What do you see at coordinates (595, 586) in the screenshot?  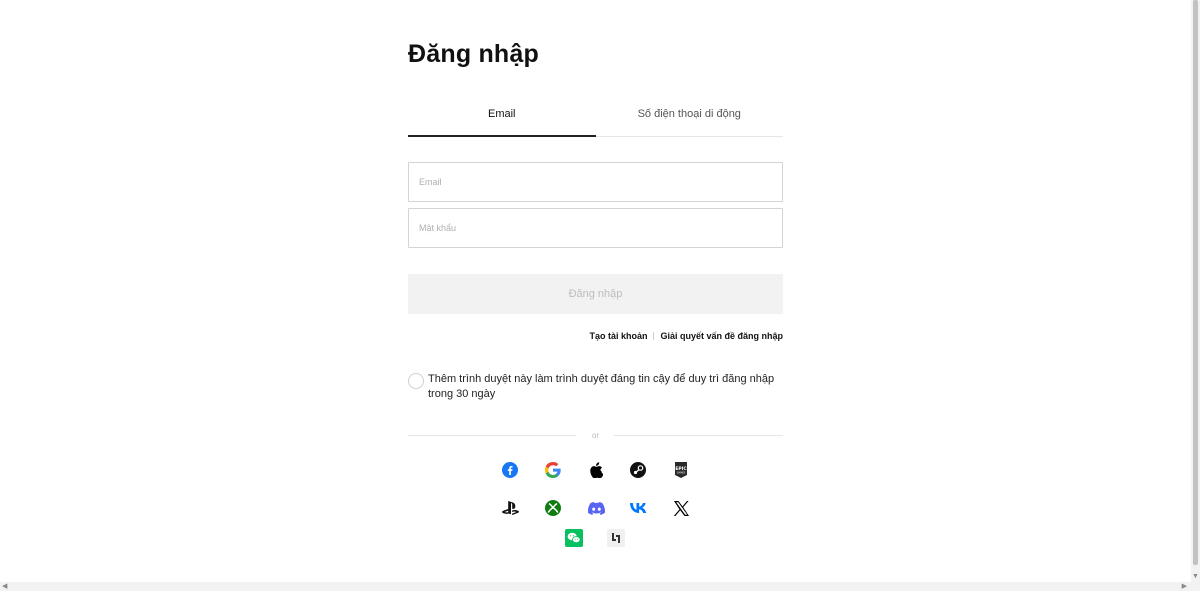 I see `horizontal-scrollbar: ◀ ▶` at bounding box center [595, 586].